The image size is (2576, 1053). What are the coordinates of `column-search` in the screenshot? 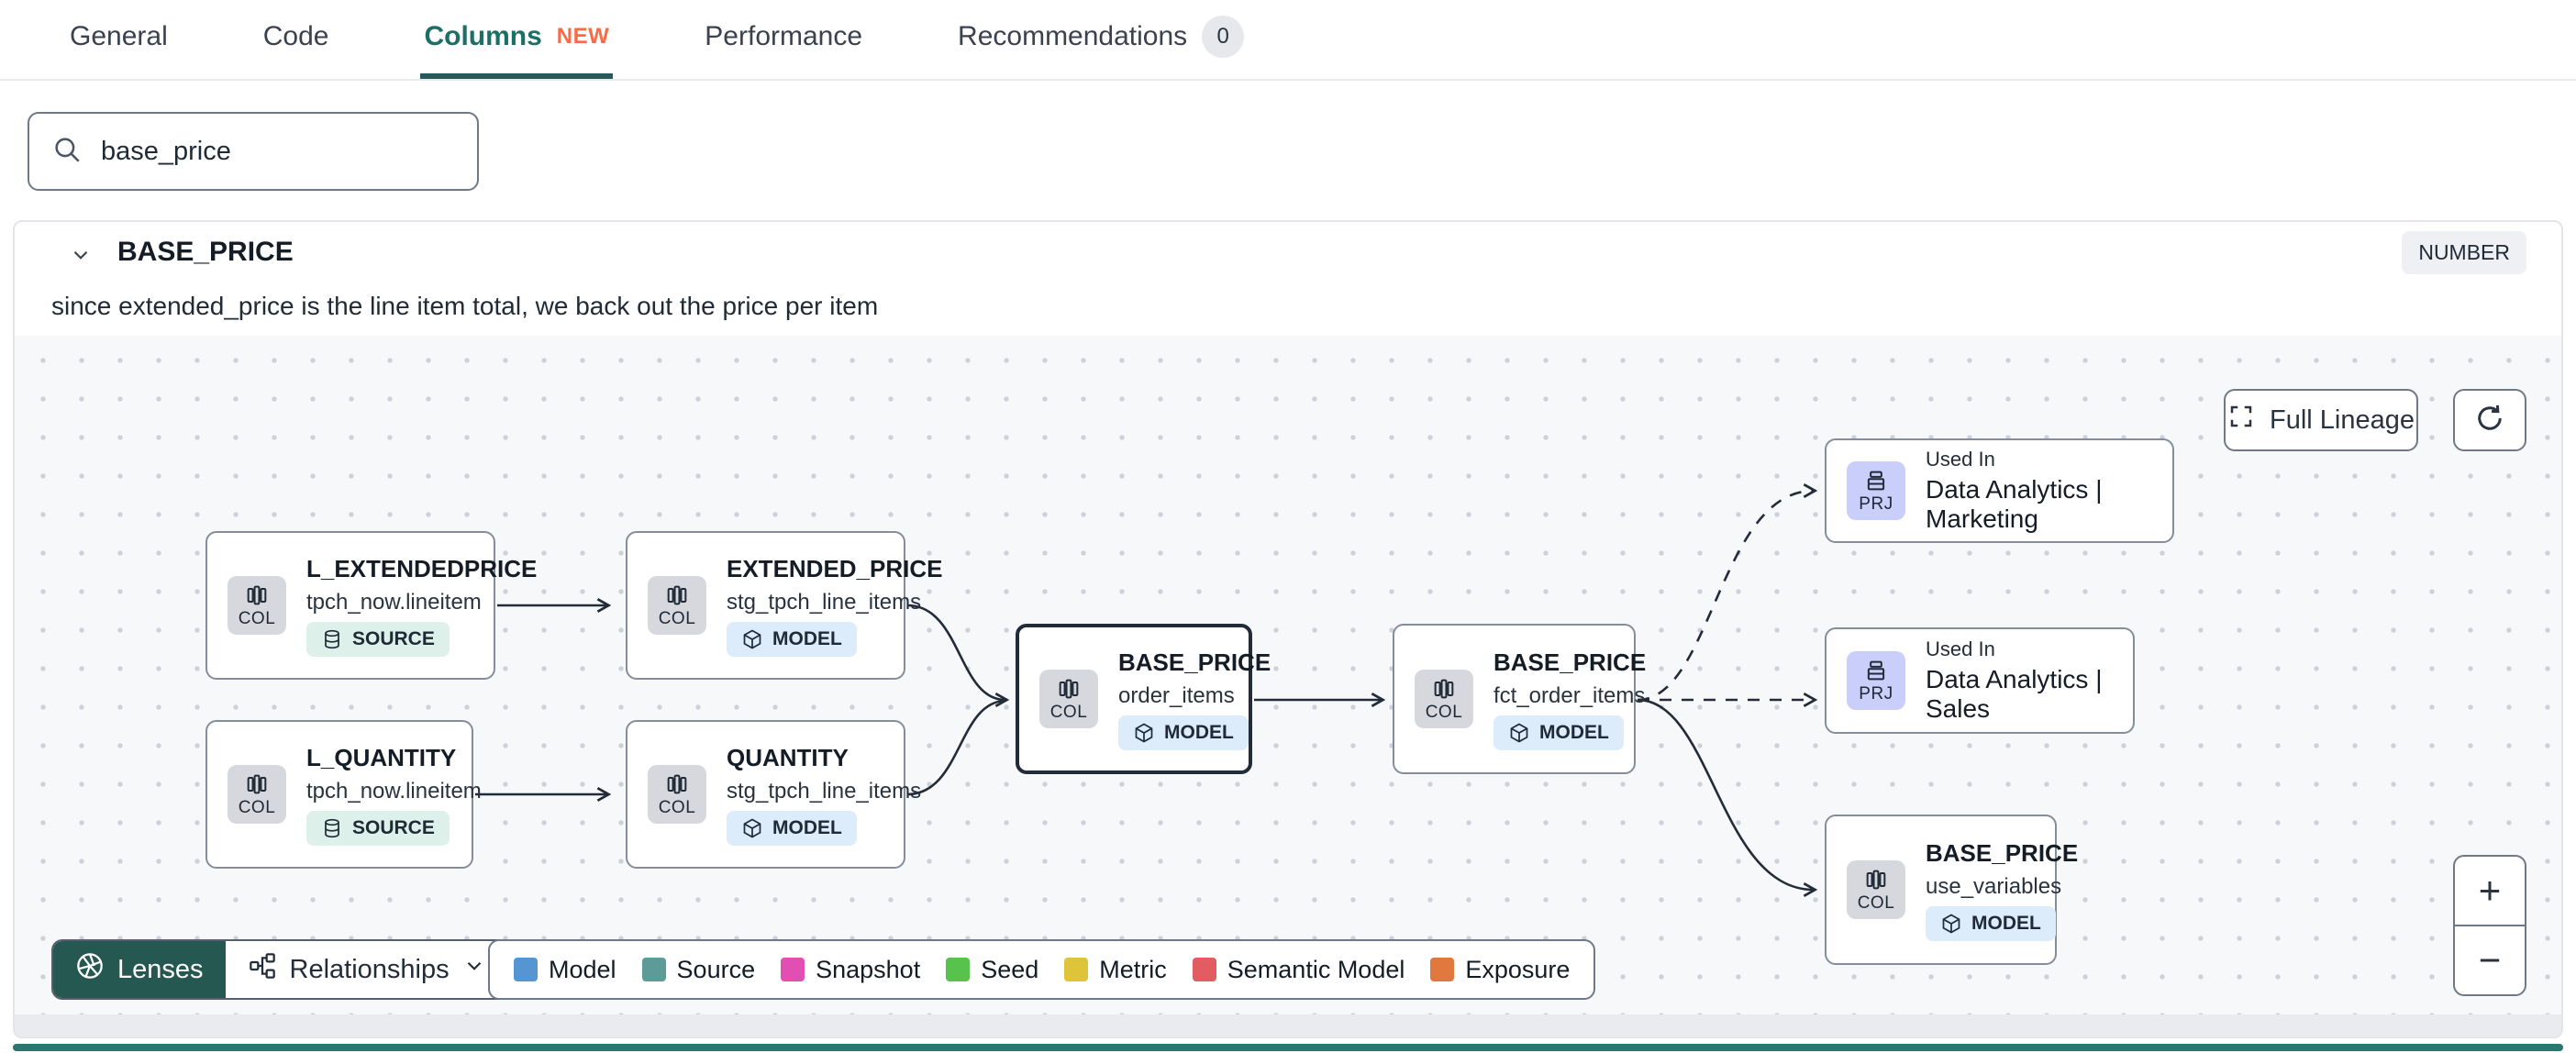 It's located at (253, 151).